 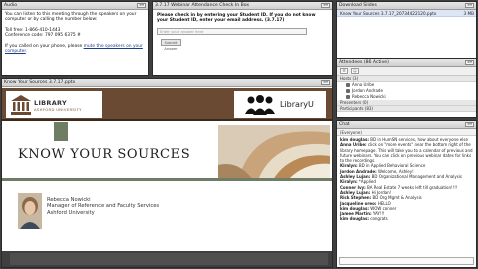 I want to click on chat-text: BD in Applied Behavioral Science, so click(x=391, y=166).